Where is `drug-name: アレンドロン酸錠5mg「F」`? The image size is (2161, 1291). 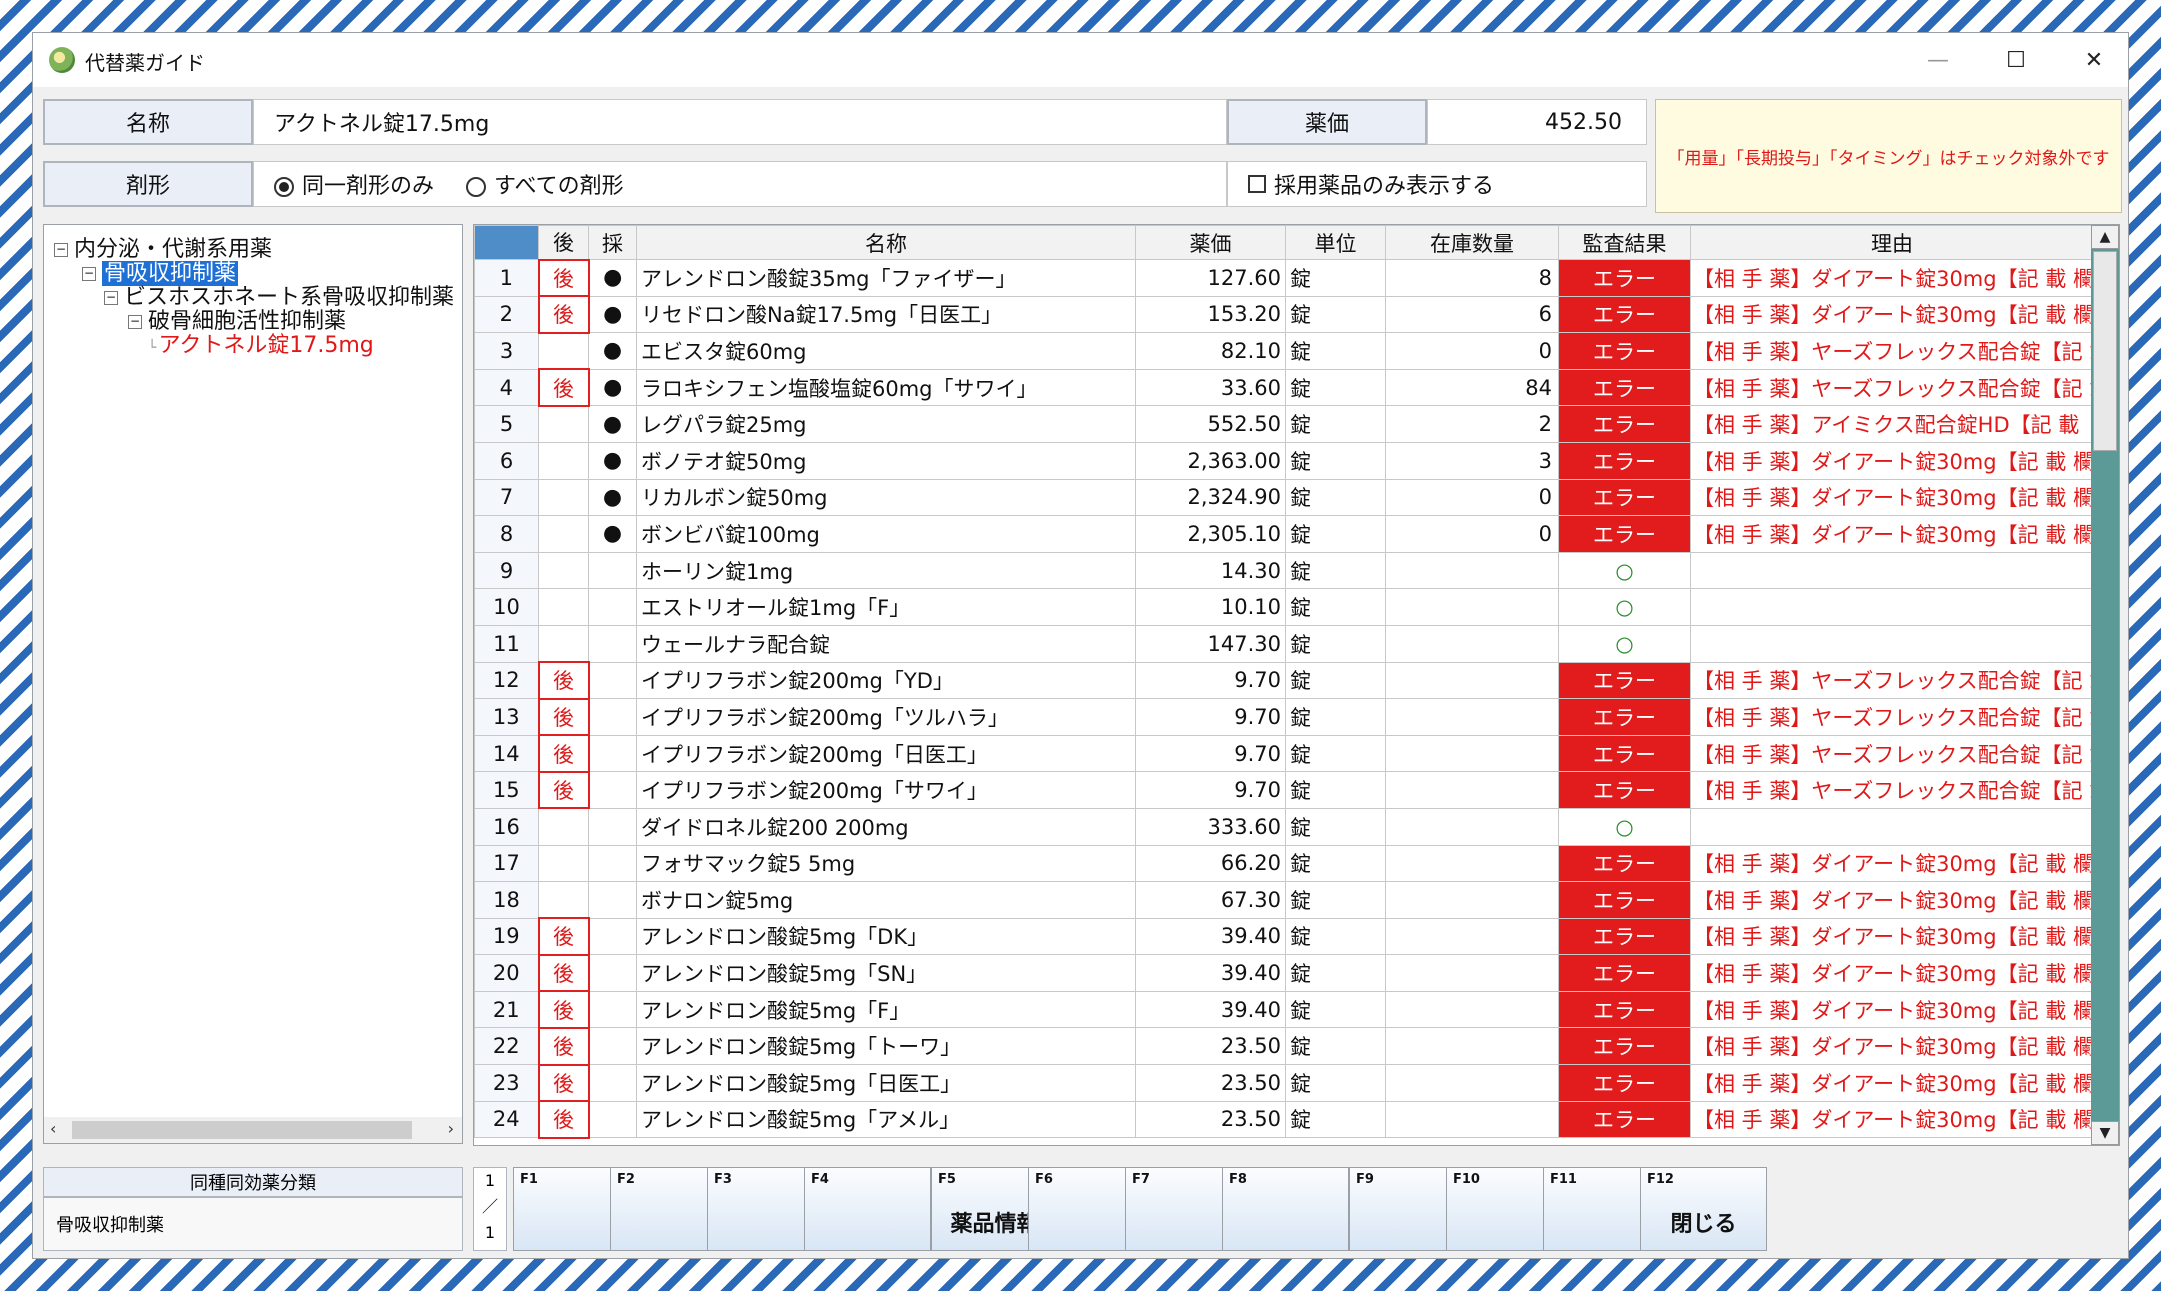
drug-name: アレンドロン酸錠5mg「F」 is located at coordinates (886, 1009).